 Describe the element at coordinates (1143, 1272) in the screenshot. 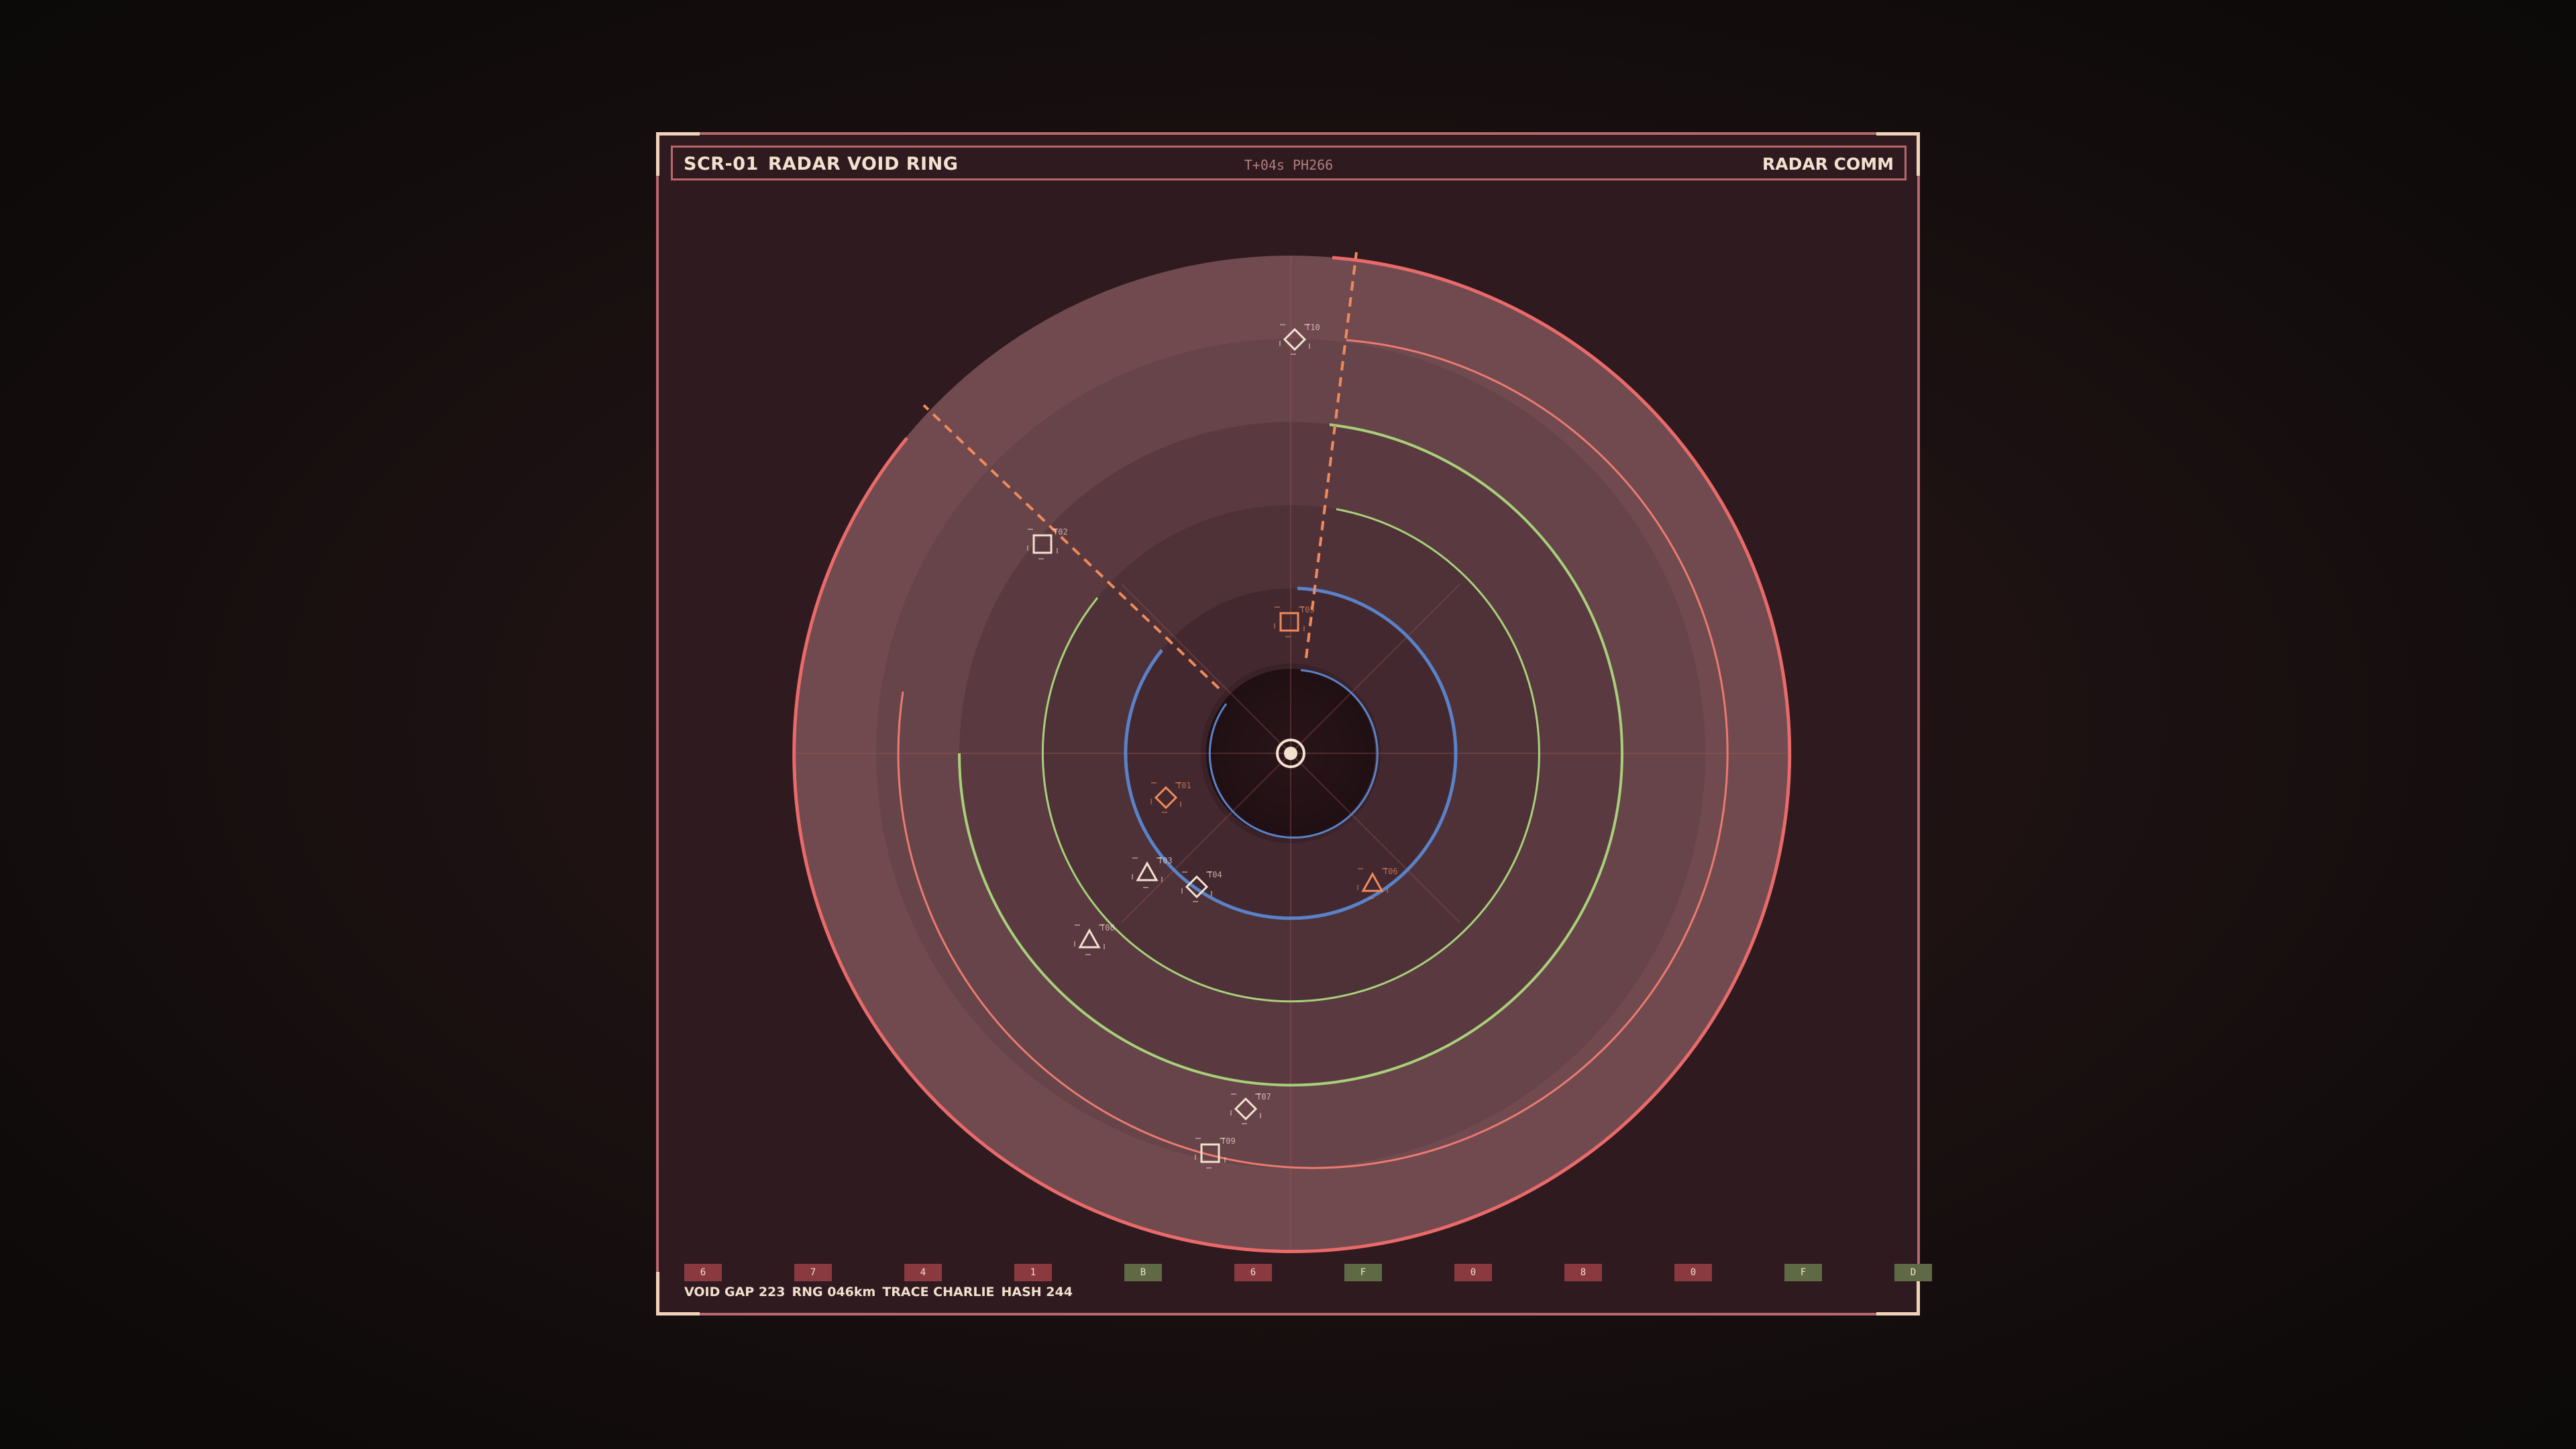

I see `legend-chip: B` at that location.